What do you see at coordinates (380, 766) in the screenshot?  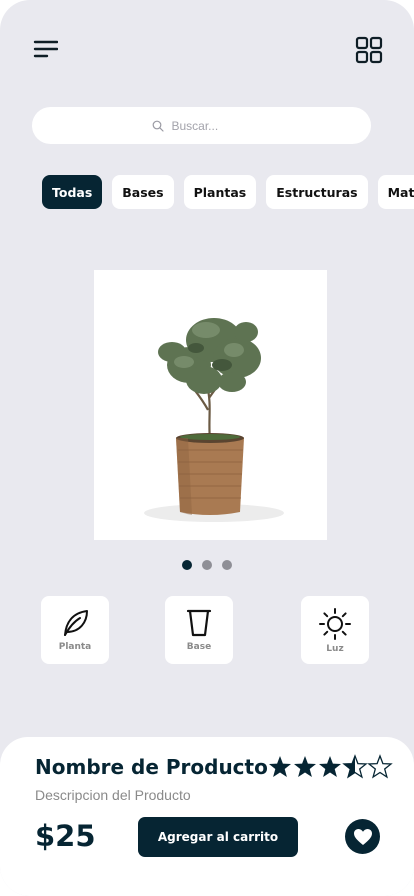 I see `star-outline-icon` at bounding box center [380, 766].